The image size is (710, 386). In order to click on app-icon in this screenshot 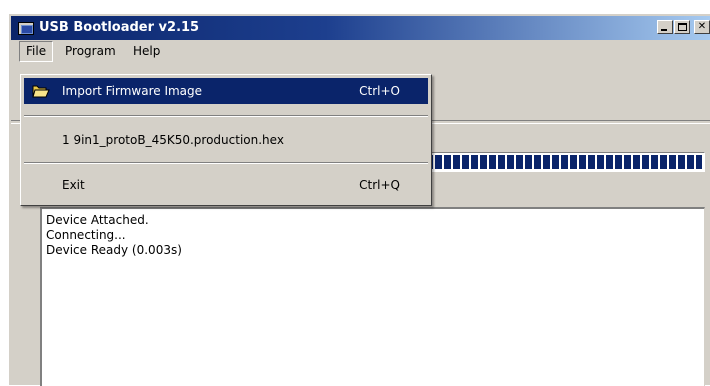, I will do `click(26, 28)`.